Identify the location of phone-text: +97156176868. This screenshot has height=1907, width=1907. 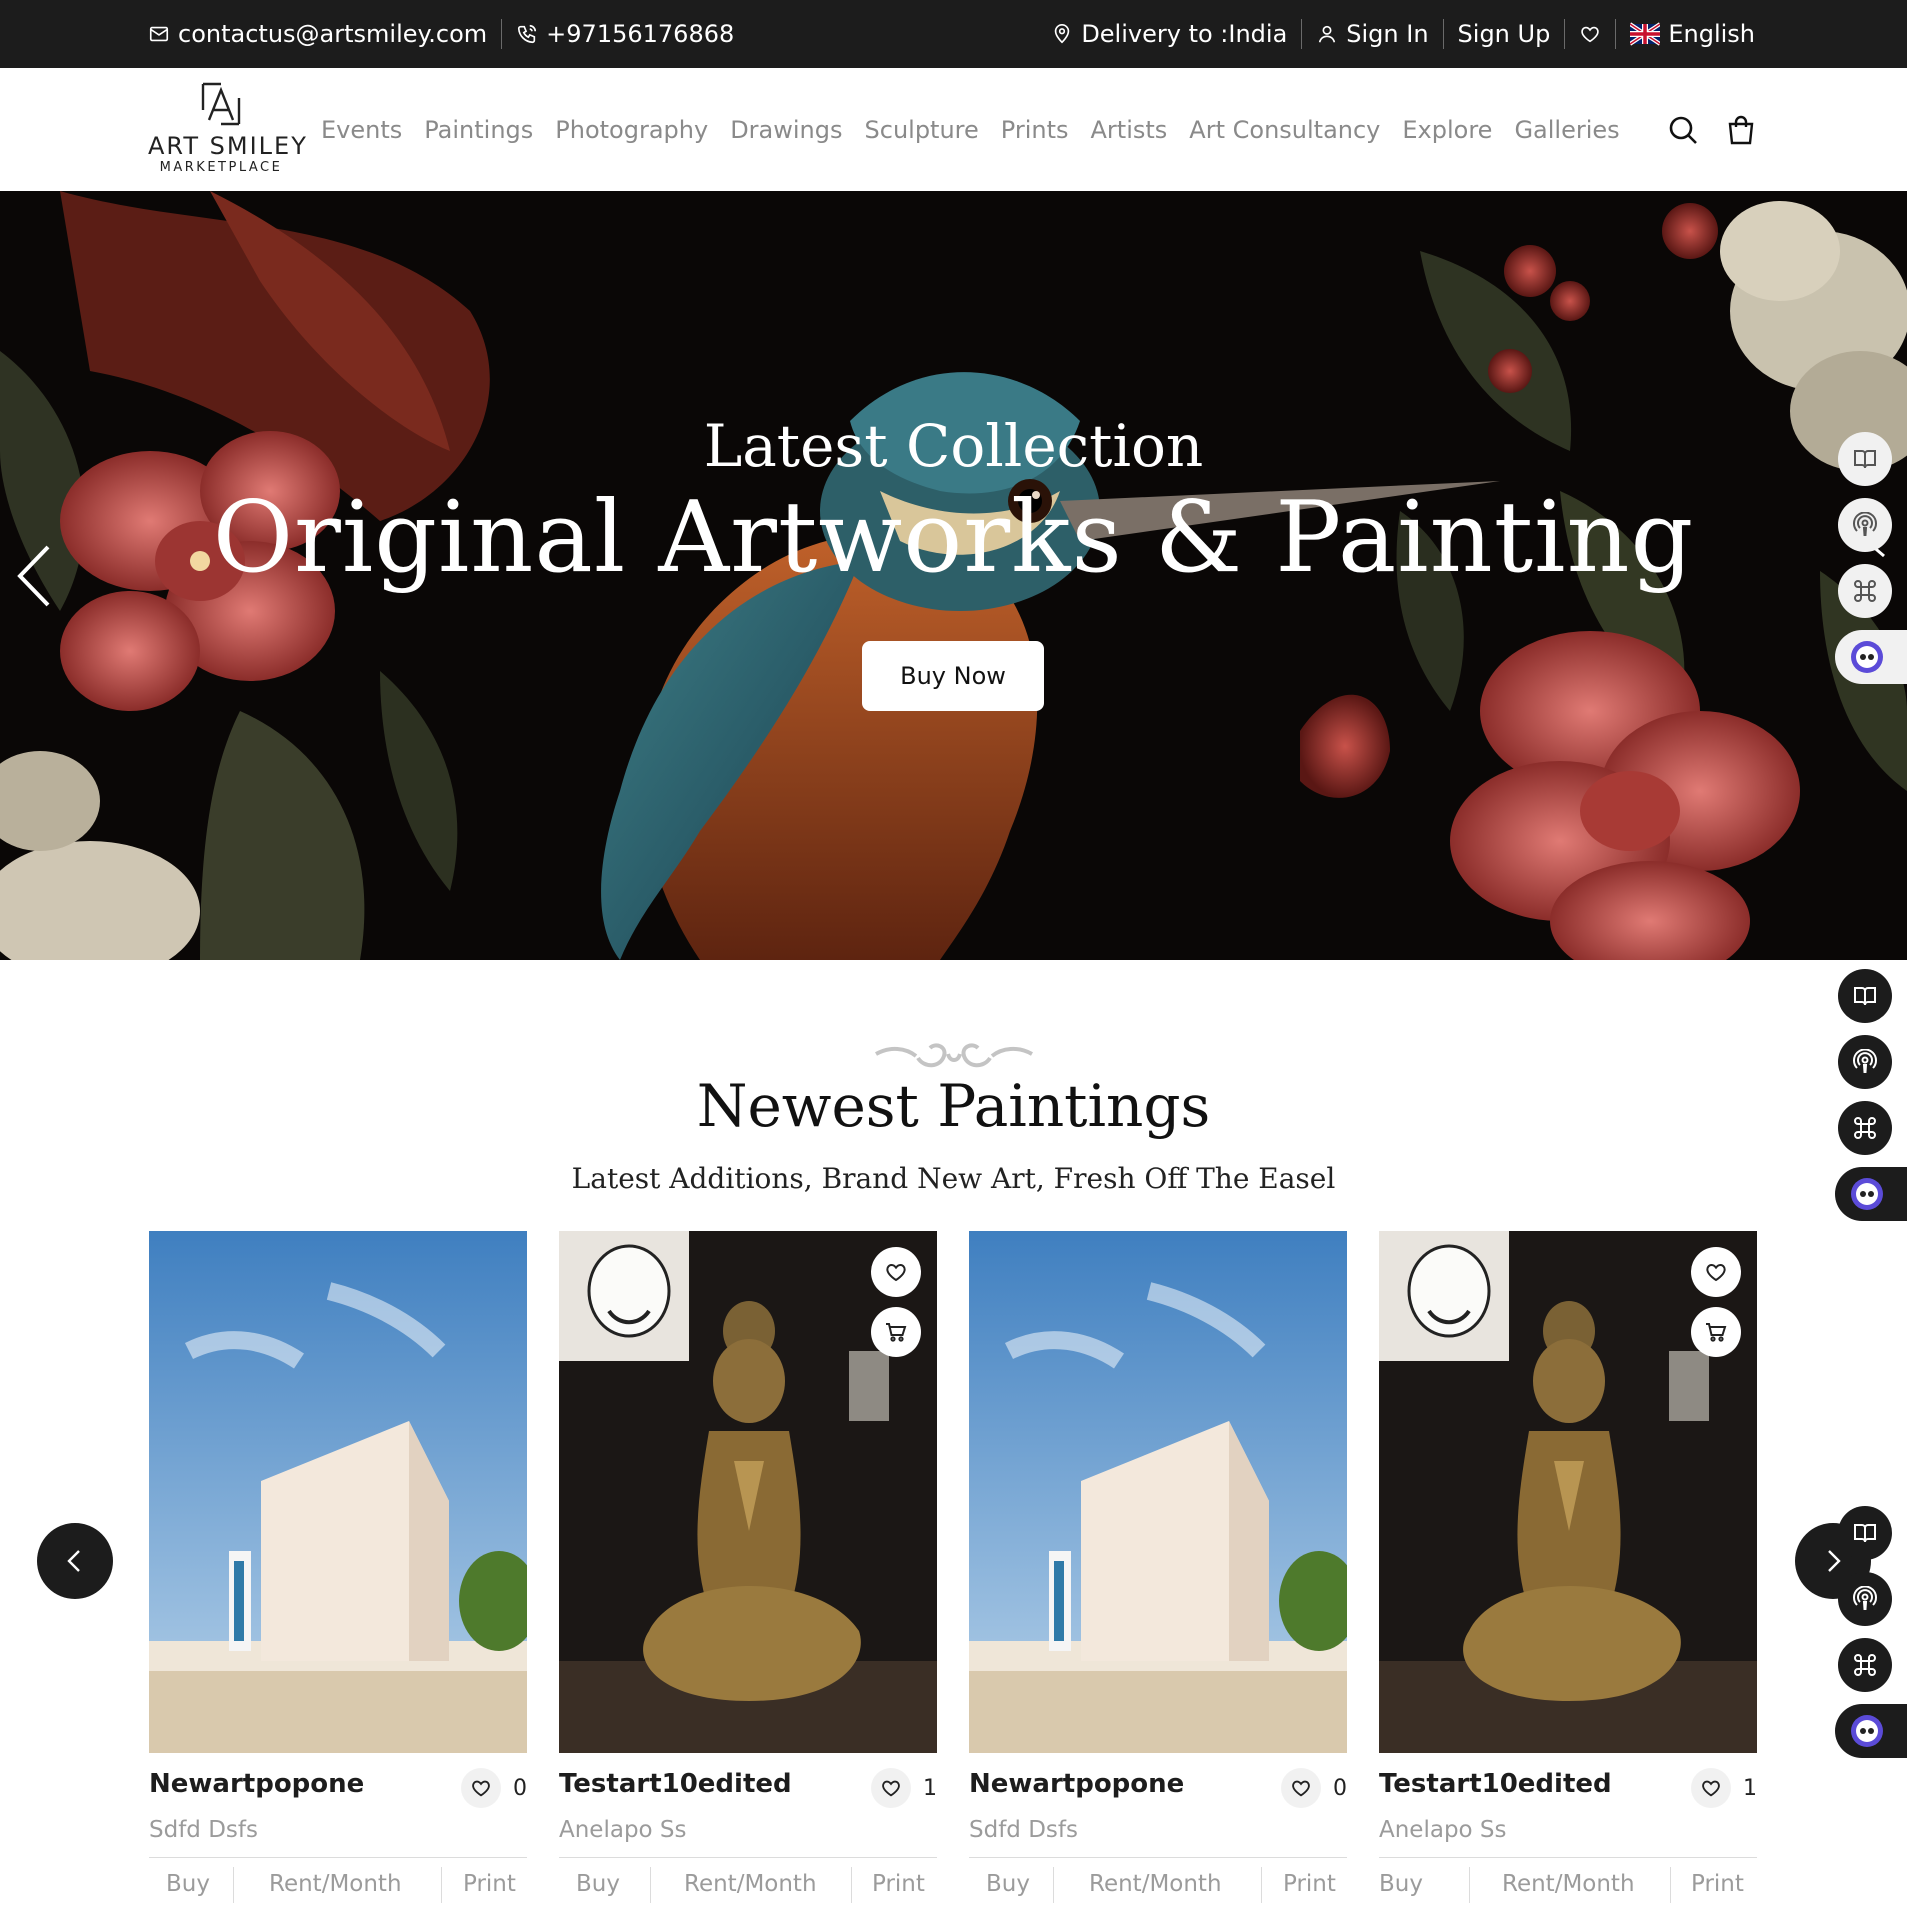
(640, 34).